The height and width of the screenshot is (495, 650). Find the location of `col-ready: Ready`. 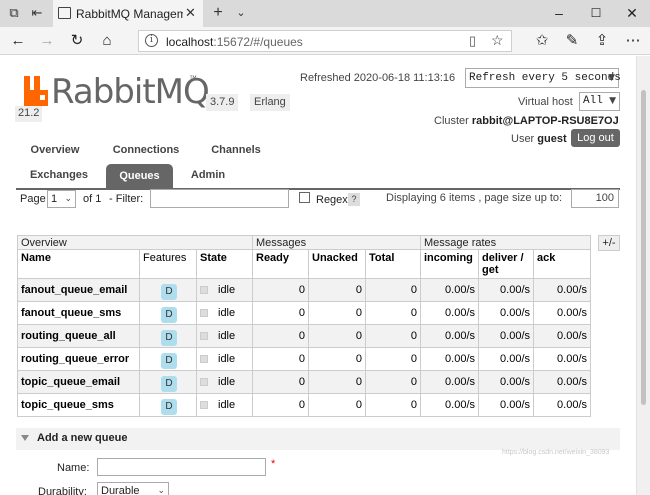

col-ready: Ready is located at coordinates (280, 264).